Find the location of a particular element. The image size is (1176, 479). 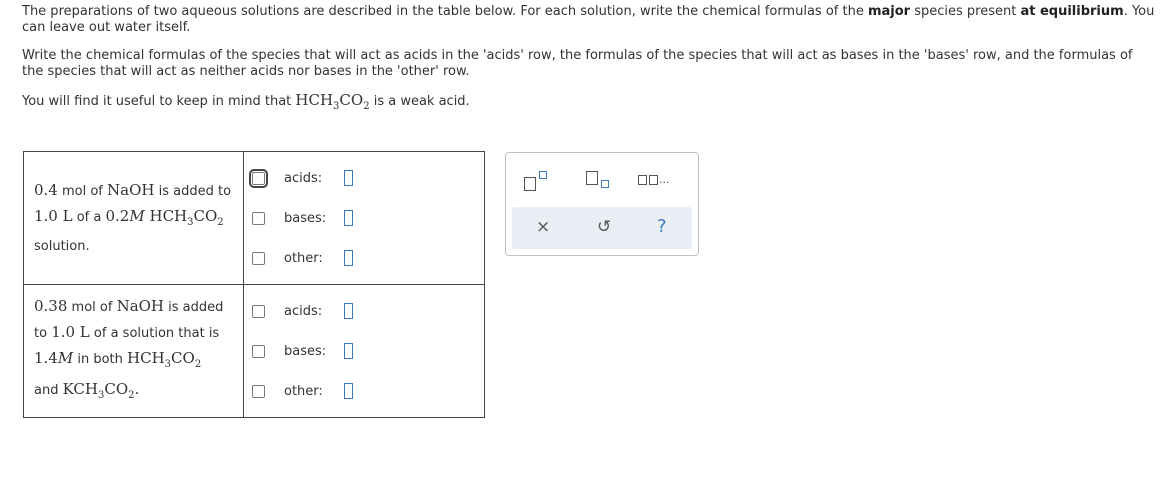

subscript-template-icon is located at coordinates (599, 182).